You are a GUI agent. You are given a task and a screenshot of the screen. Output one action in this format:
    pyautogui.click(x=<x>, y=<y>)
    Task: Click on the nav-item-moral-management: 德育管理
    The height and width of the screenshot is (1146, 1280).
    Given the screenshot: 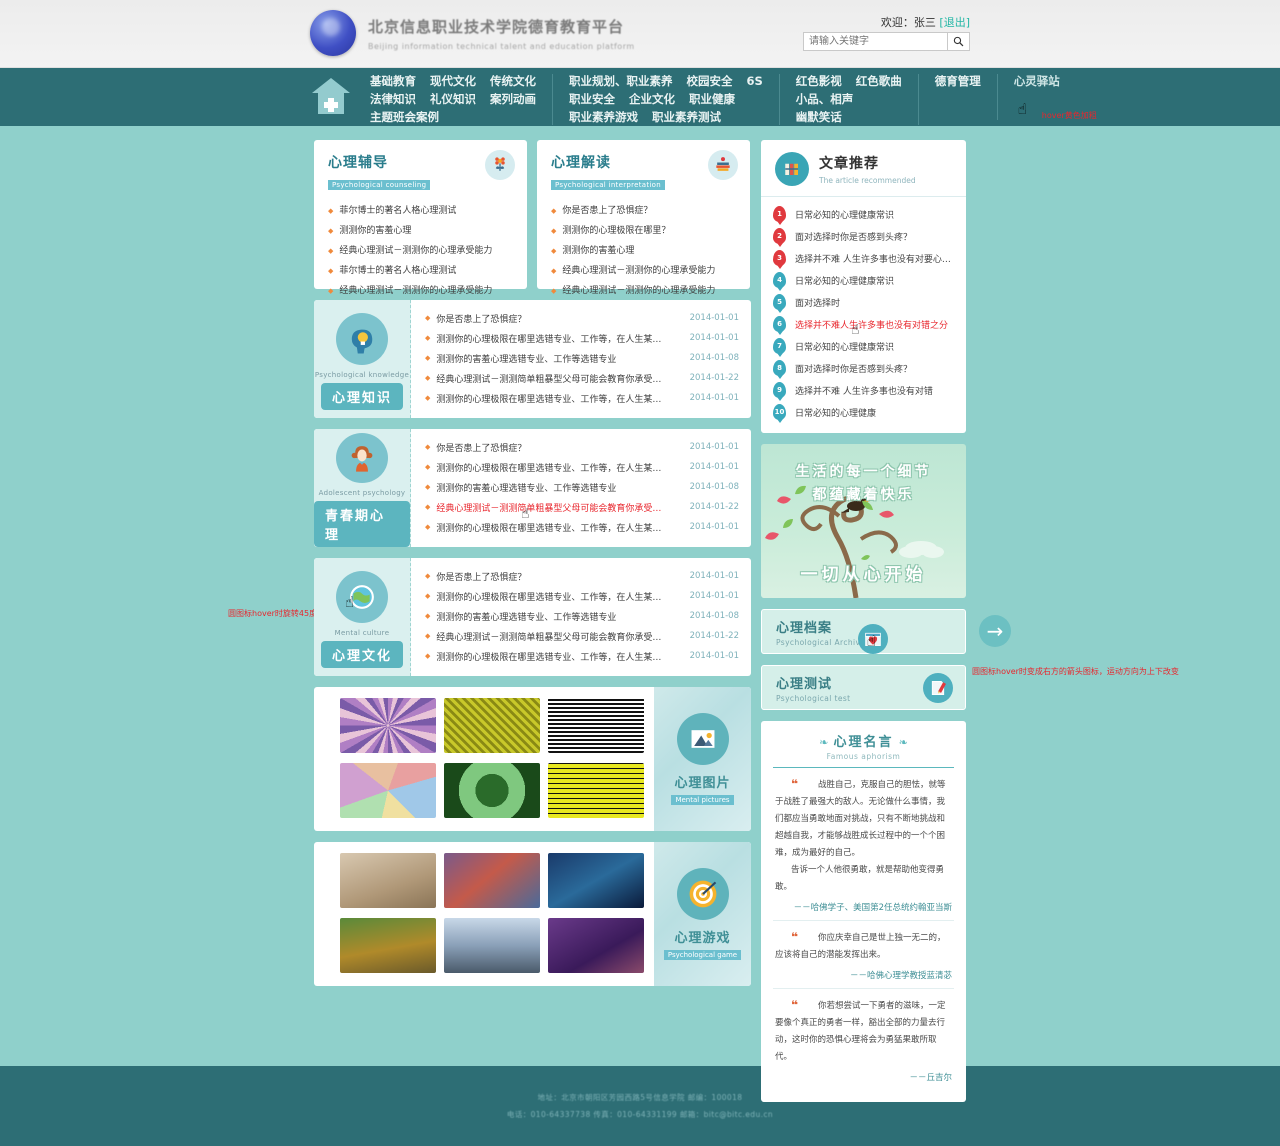 What is the action you would take?
    pyautogui.click(x=958, y=81)
    